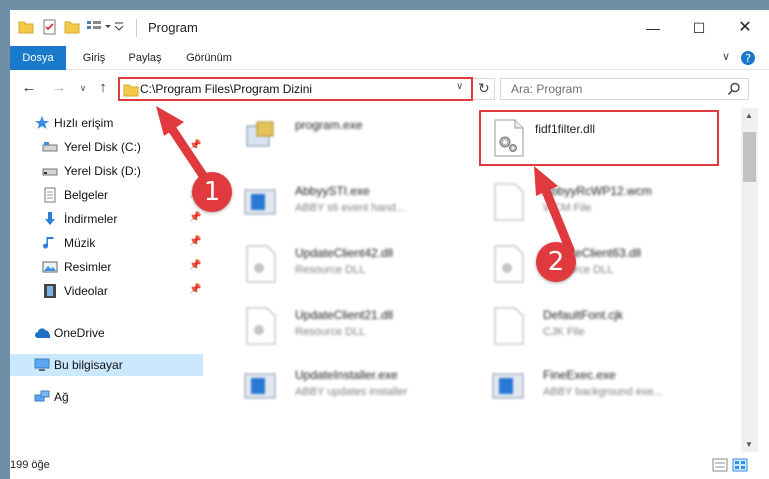 The height and width of the screenshot is (479, 769). What do you see at coordinates (556, 262) in the screenshot?
I see `callout-badge-2: 2` at bounding box center [556, 262].